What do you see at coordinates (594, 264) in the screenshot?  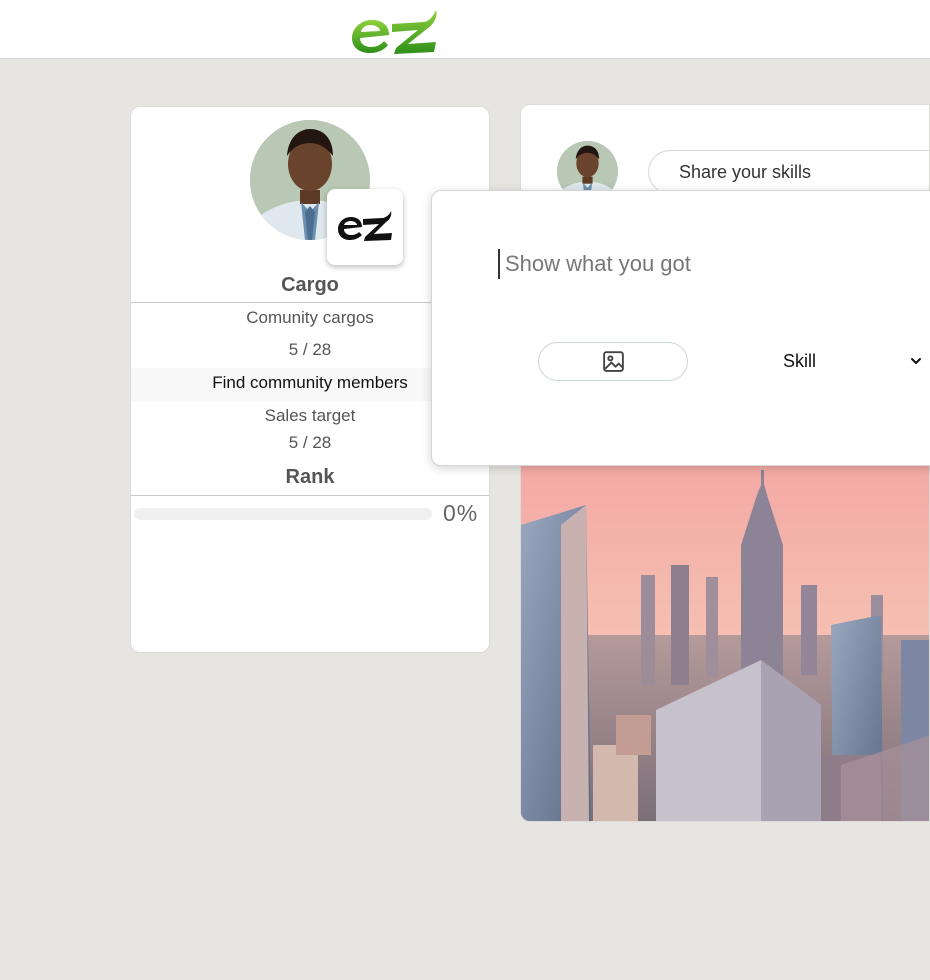 I see `compose-text-area: Show what you got` at bounding box center [594, 264].